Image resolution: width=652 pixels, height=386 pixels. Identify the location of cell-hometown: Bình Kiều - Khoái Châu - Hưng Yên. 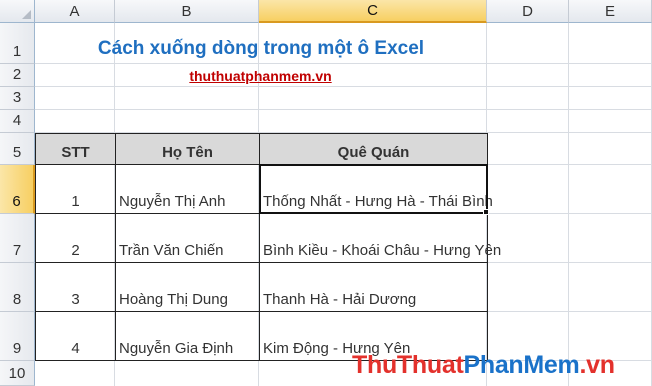
(380, 238).